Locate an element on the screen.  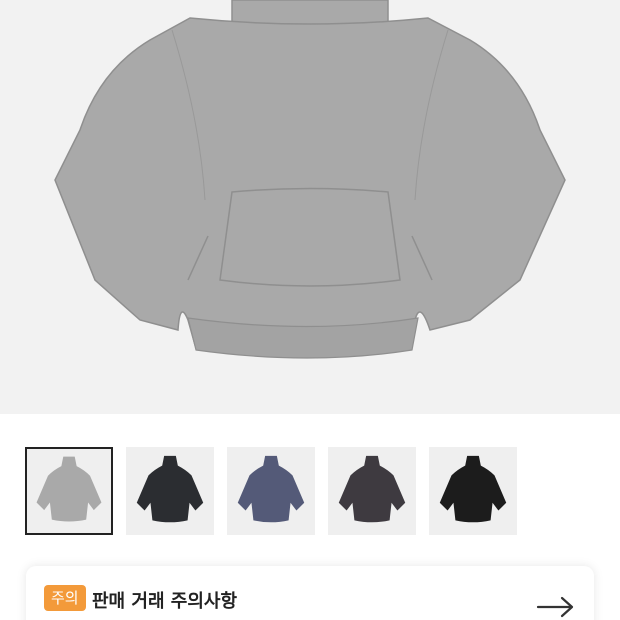
thumbnail-strip is located at coordinates (271, 491).